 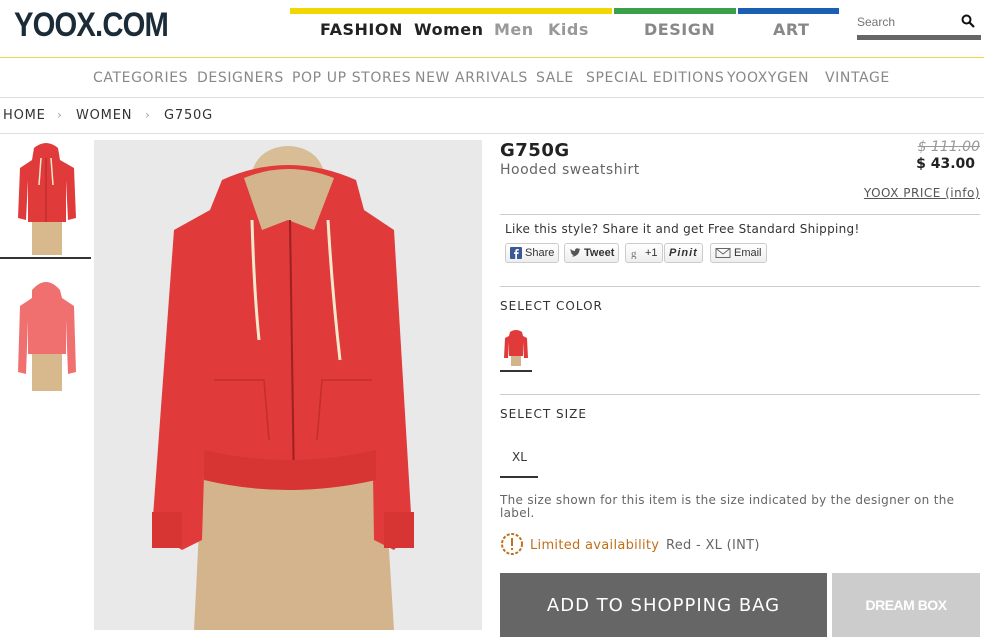 What do you see at coordinates (519, 477) in the screenshot?
I see `size-selected-indicator` at bounding box center [519, 477].